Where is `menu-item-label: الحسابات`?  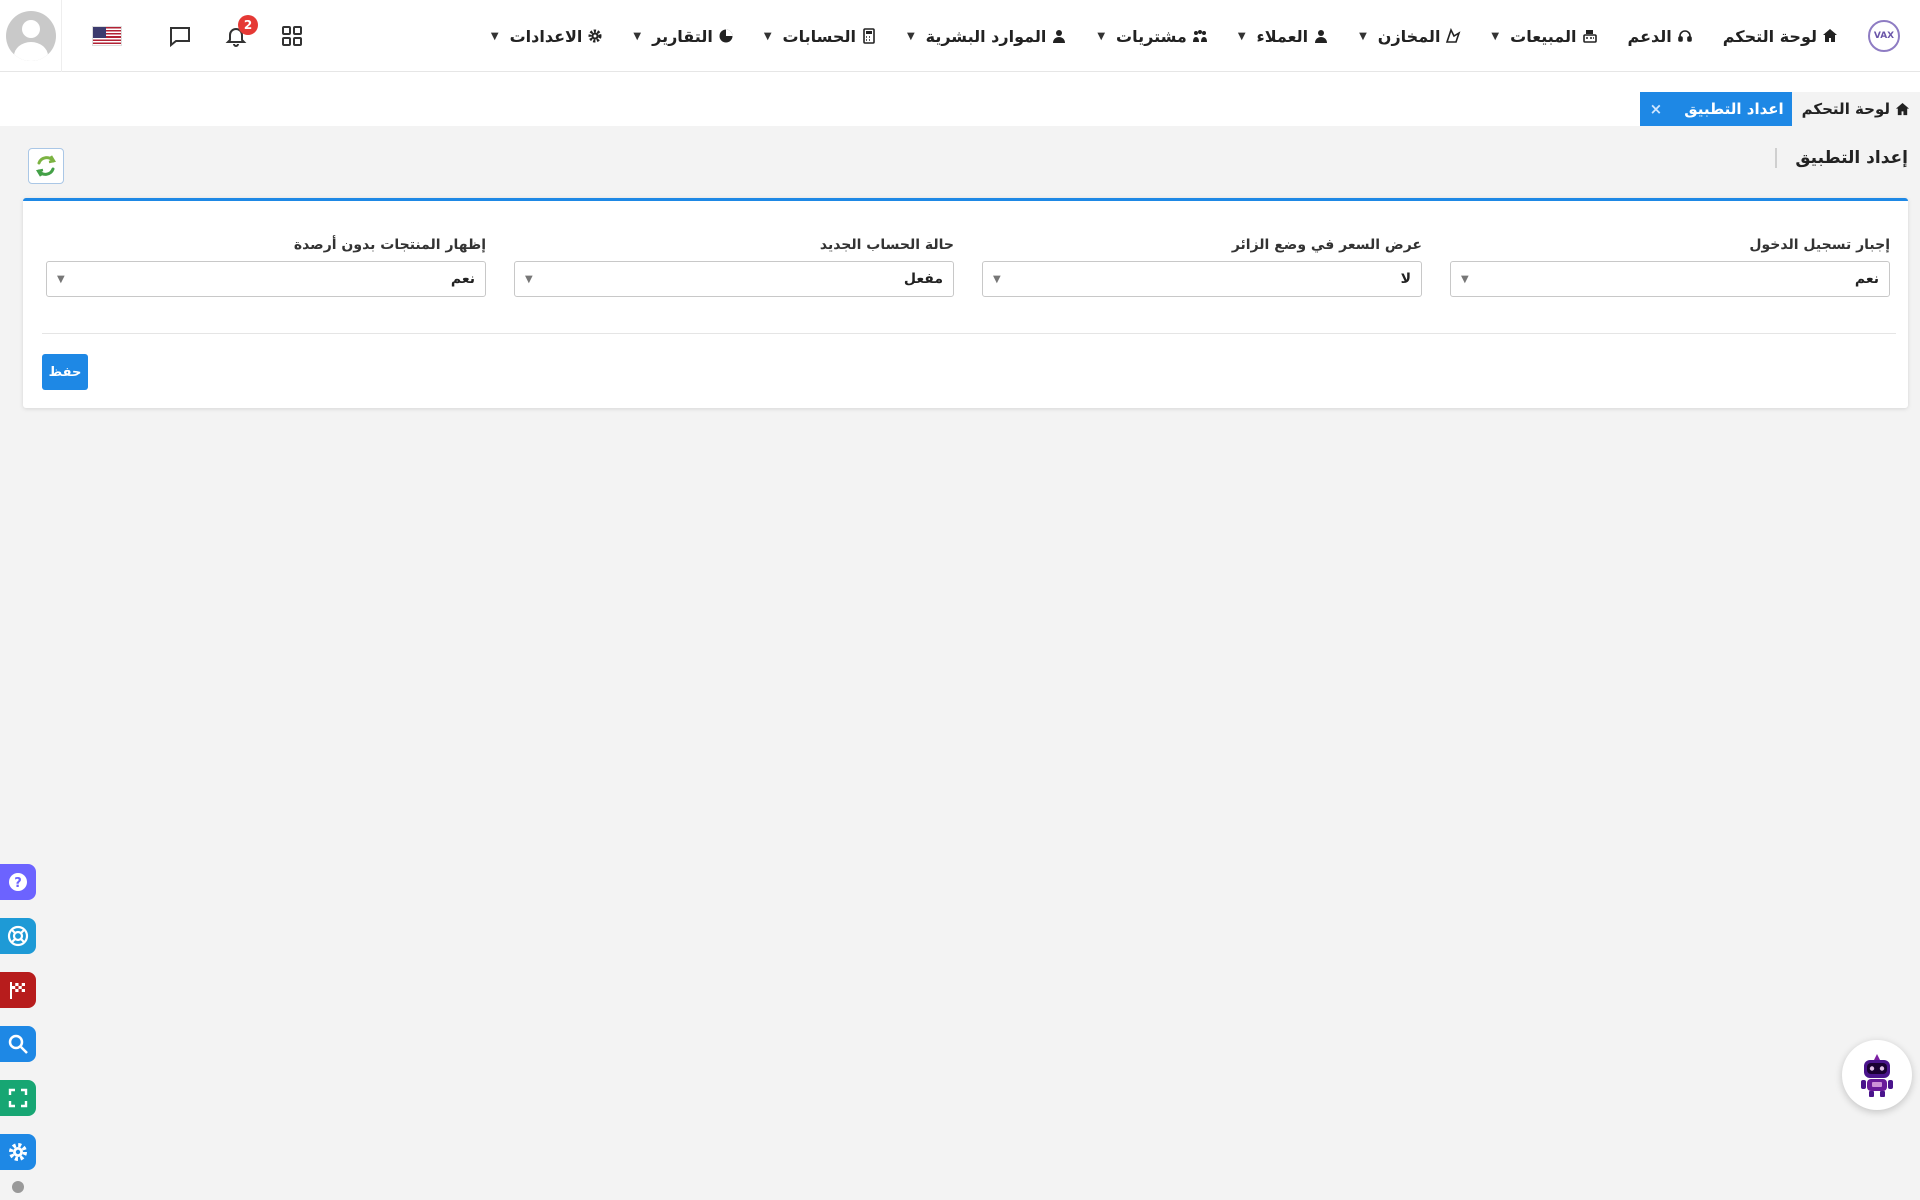
menu-item-label: الحسابات is located at coordinates (819, 36).